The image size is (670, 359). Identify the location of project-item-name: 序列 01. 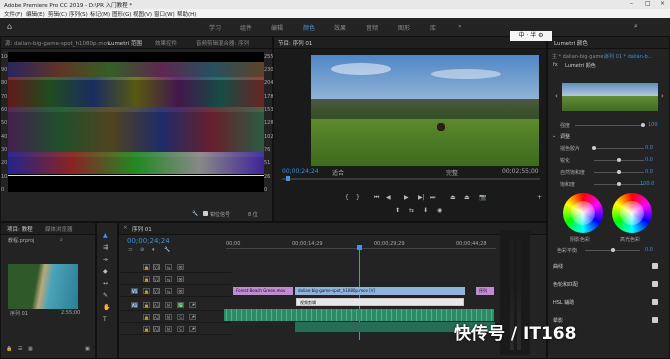
(19, 313).